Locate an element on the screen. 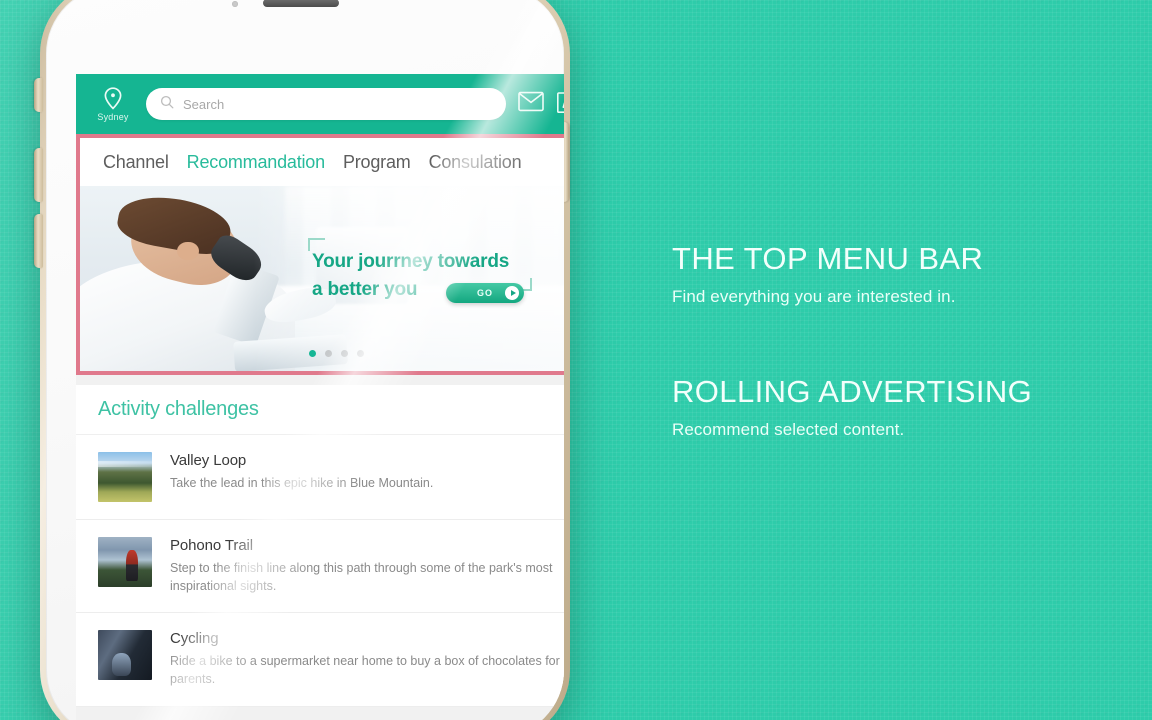  annotation-subtitle: Recommend selected content. is located at coordinates (788, 430).